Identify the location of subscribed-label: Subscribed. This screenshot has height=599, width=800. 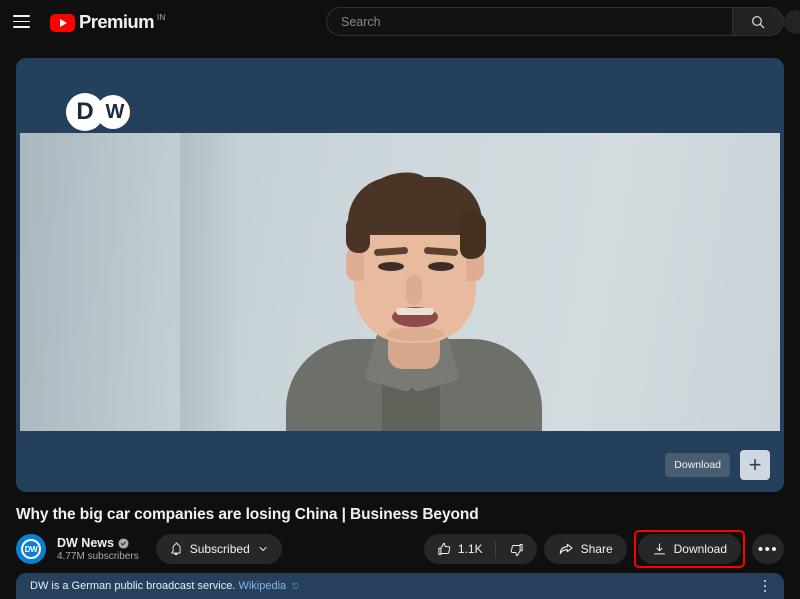
(219, 549).